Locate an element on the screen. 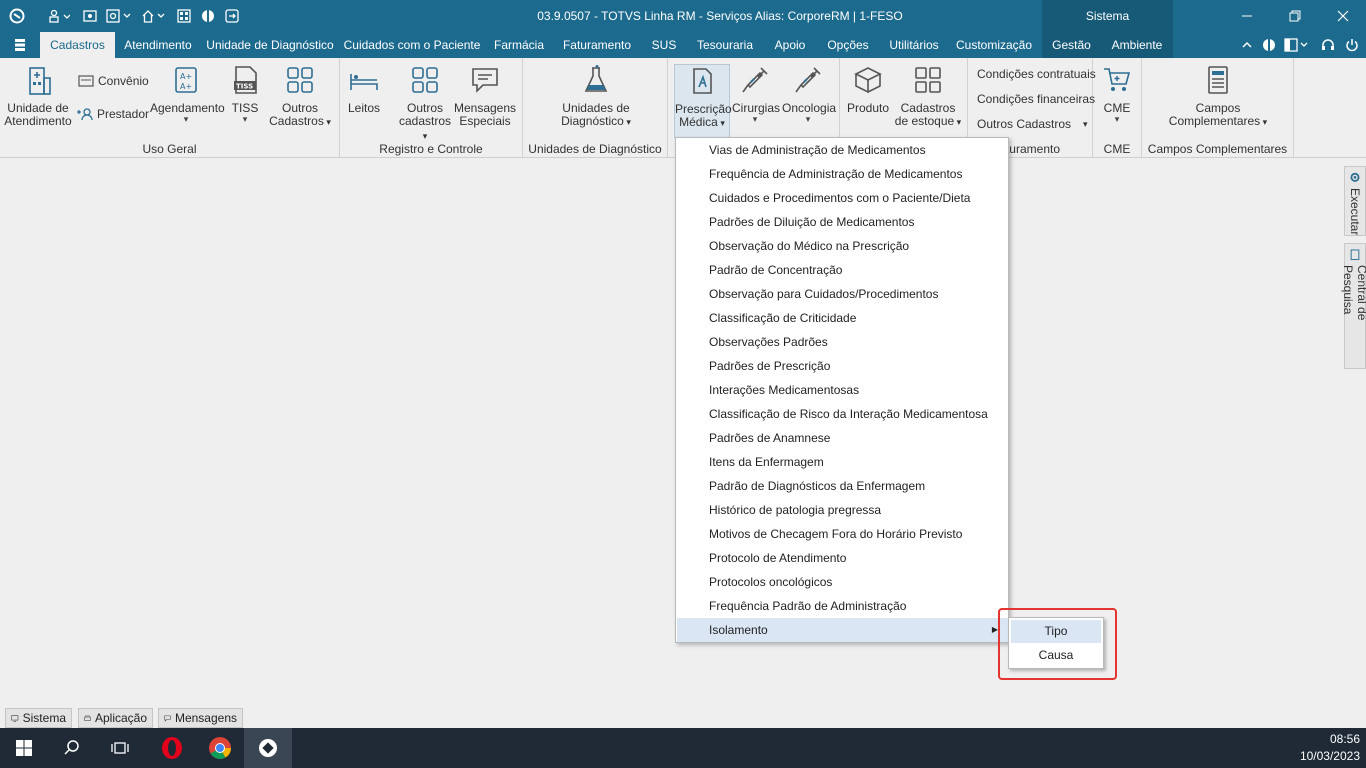 This screenshot has height=768, width=1366. outros-cadastros-faturamento-button: Outros Cadastros ▾ is located at coordinates (1032, 124).